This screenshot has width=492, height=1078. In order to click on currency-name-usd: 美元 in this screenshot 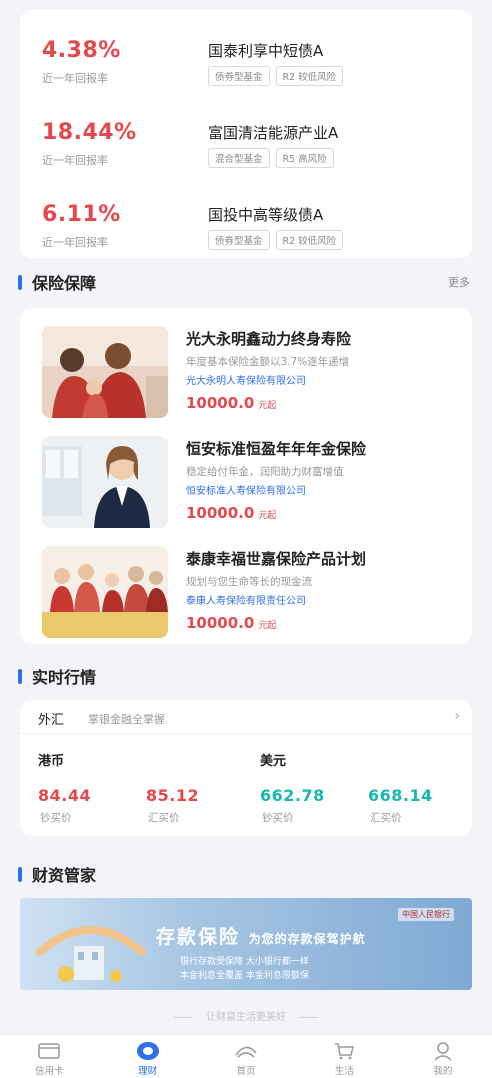, I will do `click(273, 761)`.